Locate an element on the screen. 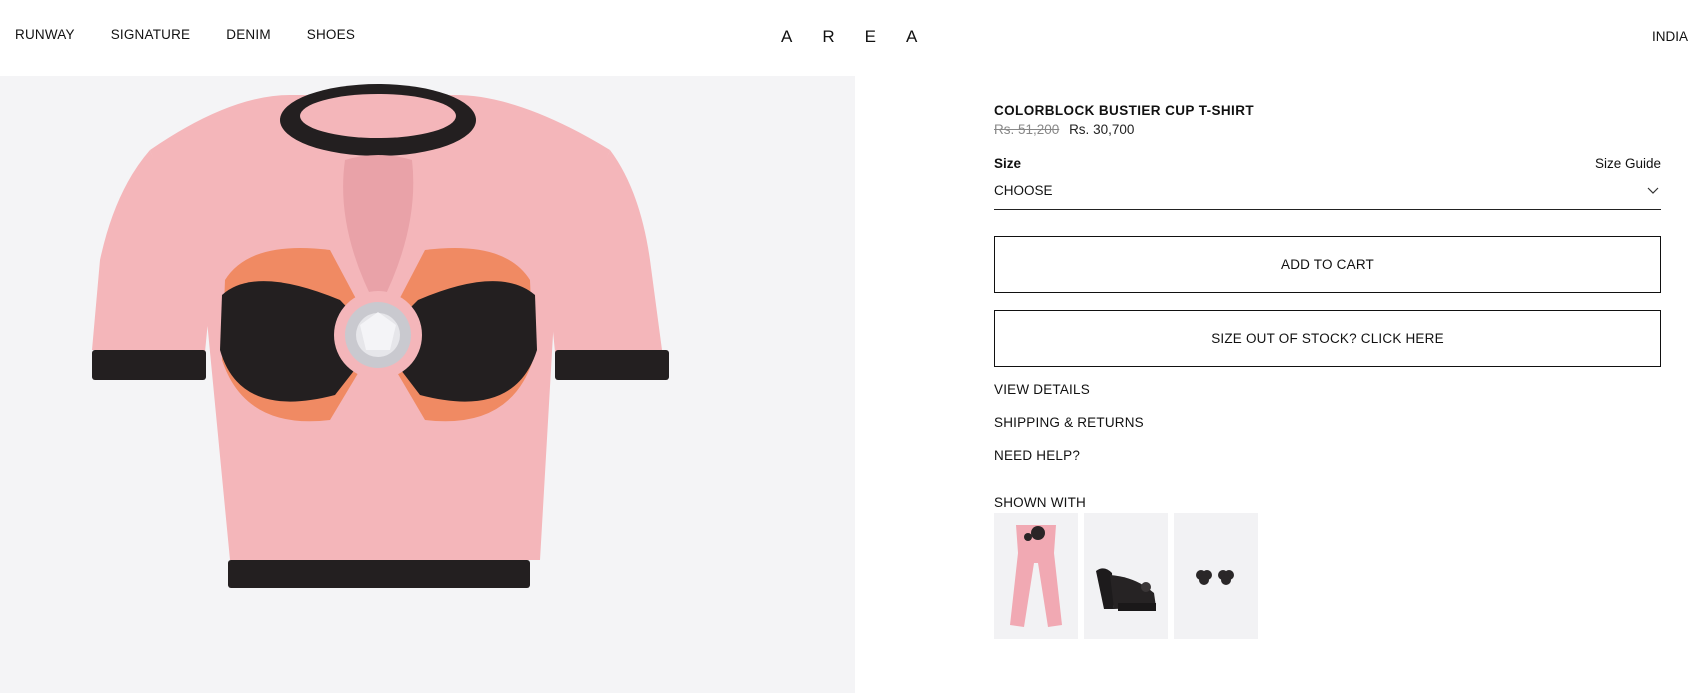 The image size is (1692, 693). sale-price: Rs. 30,700 is located at coordinates (1102, 129).